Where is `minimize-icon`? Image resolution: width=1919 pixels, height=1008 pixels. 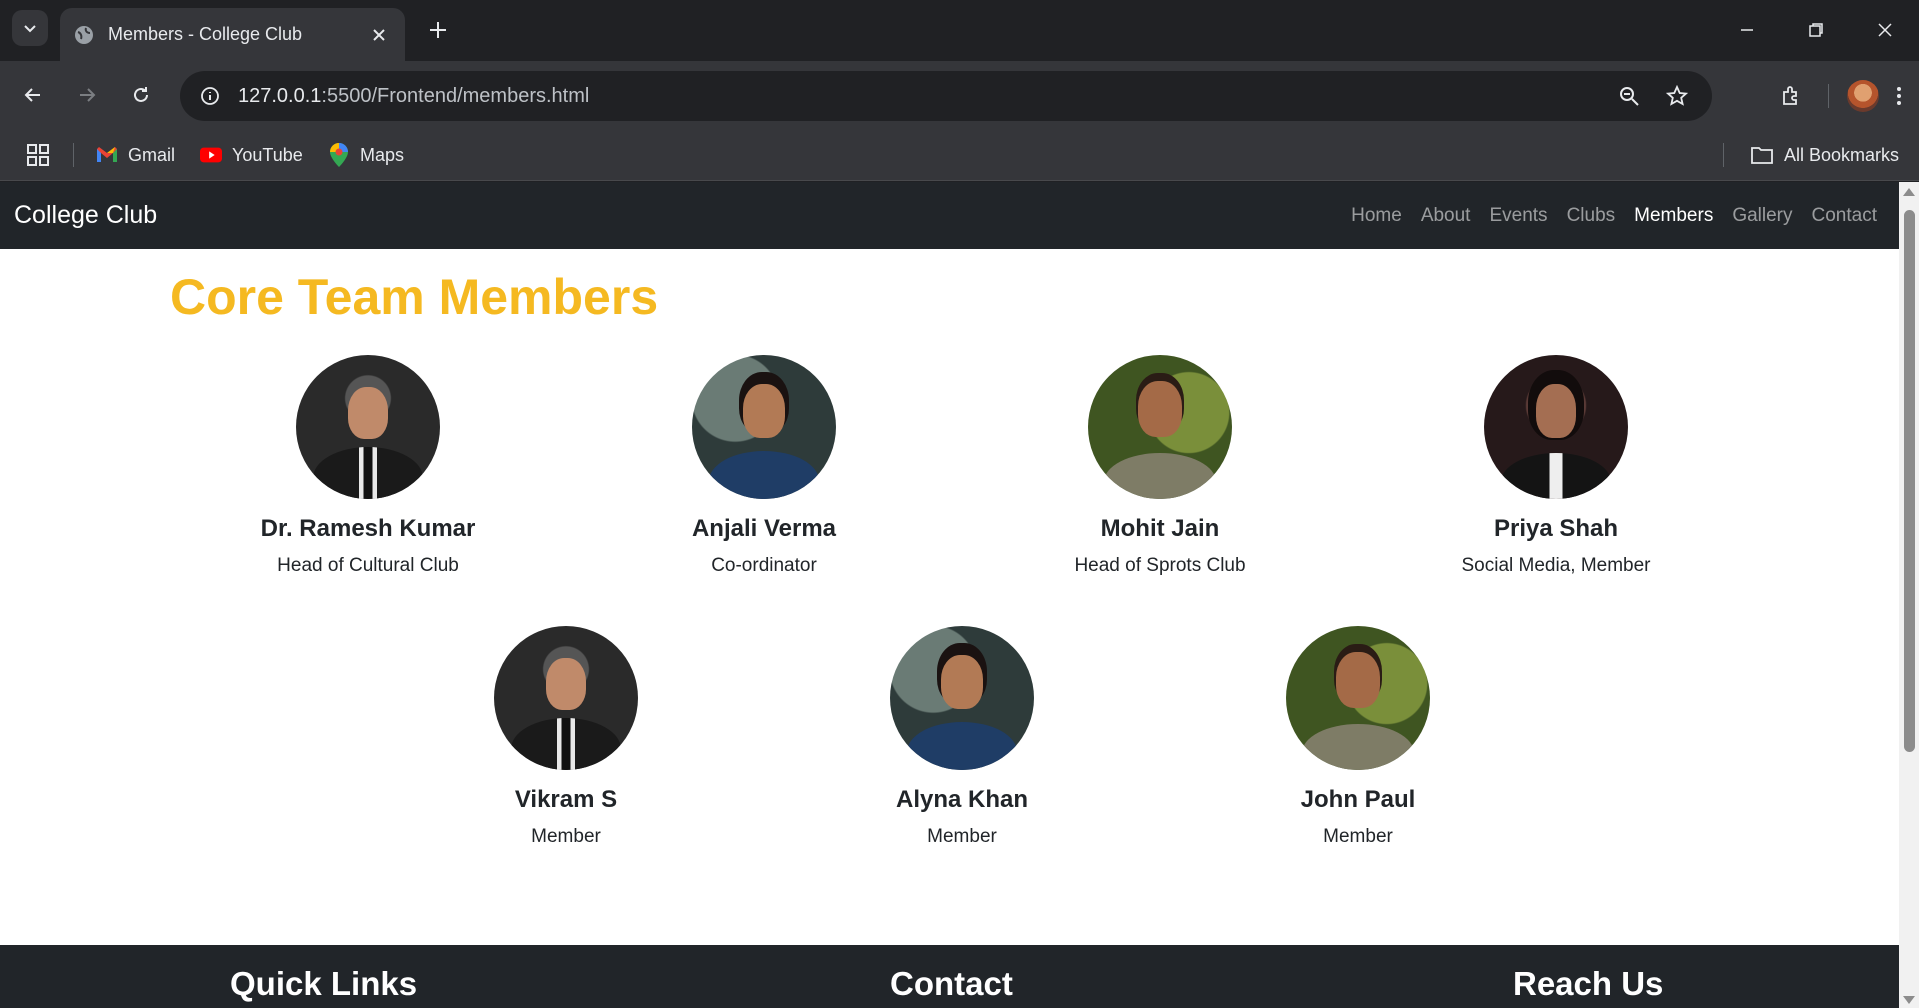 minimize-icon is located at coordinates (1746, 30).